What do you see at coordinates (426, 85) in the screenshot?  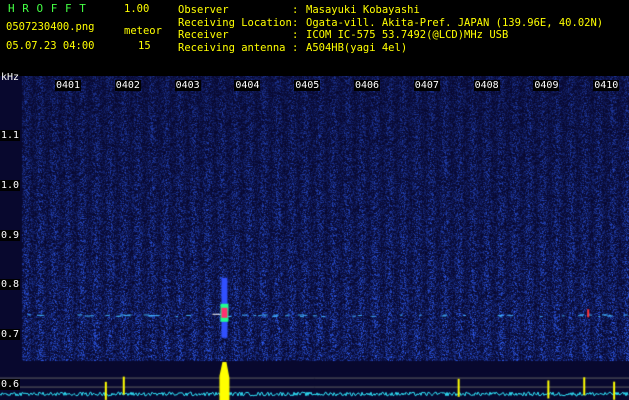 I see `x-tick-label: 0407` at bounding box center [426, 85].